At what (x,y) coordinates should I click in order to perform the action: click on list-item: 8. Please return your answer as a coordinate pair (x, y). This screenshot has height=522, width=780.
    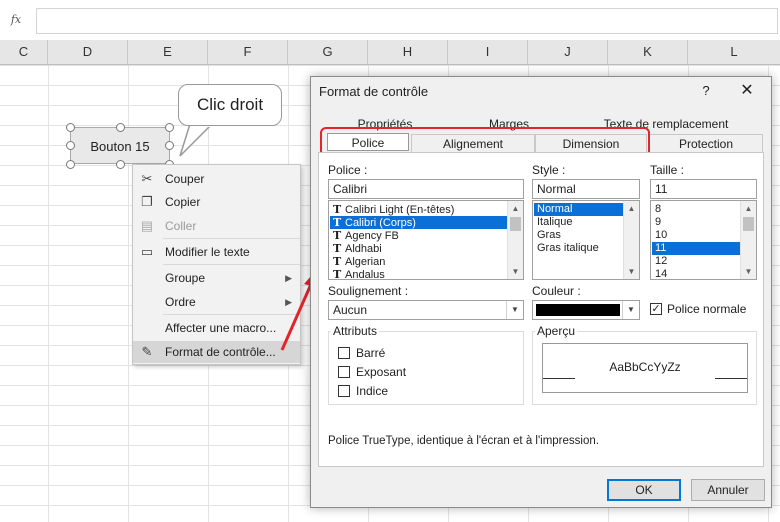
    Looking at the image, I should click on (696, 209).